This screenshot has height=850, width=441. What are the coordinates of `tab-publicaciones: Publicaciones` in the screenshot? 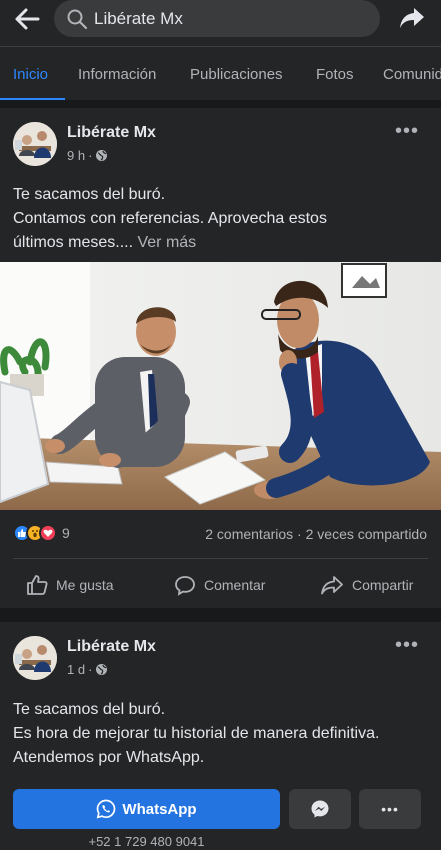 It's located at (236, 74).